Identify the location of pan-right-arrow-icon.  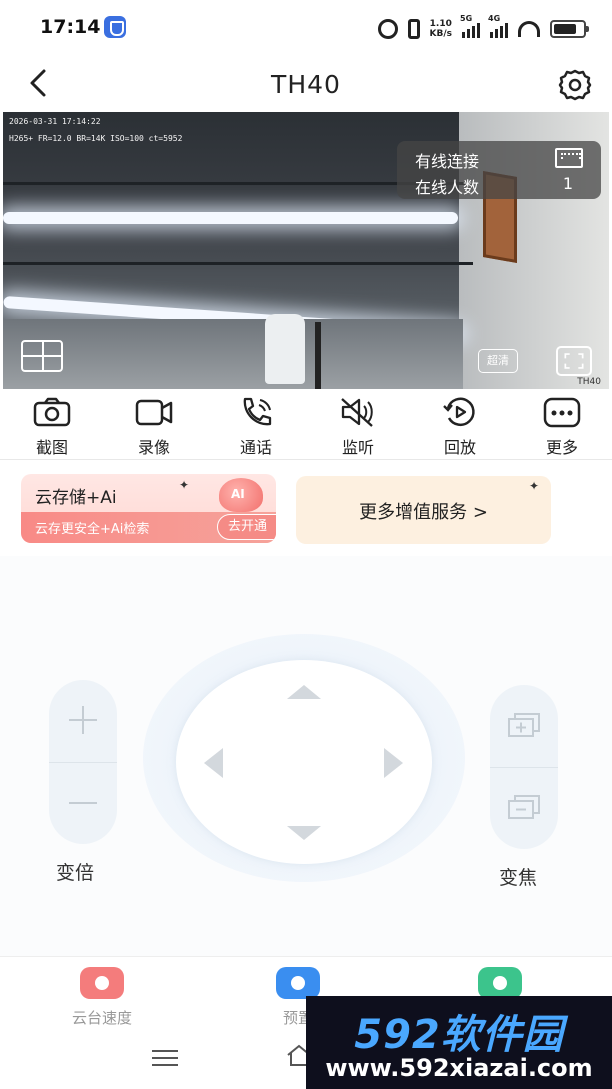
(393, 763).